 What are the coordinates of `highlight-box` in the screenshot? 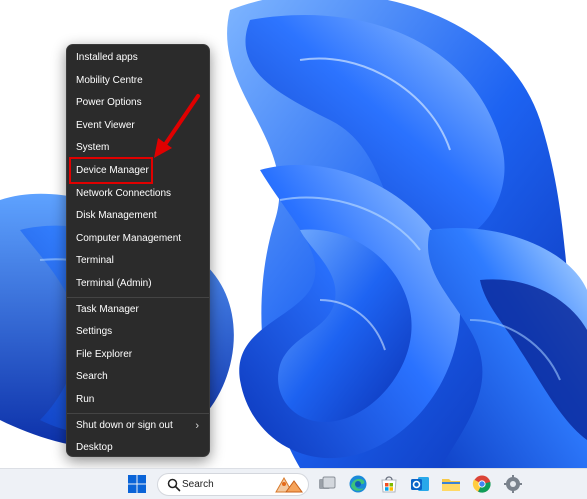 It's located at (111, 170).